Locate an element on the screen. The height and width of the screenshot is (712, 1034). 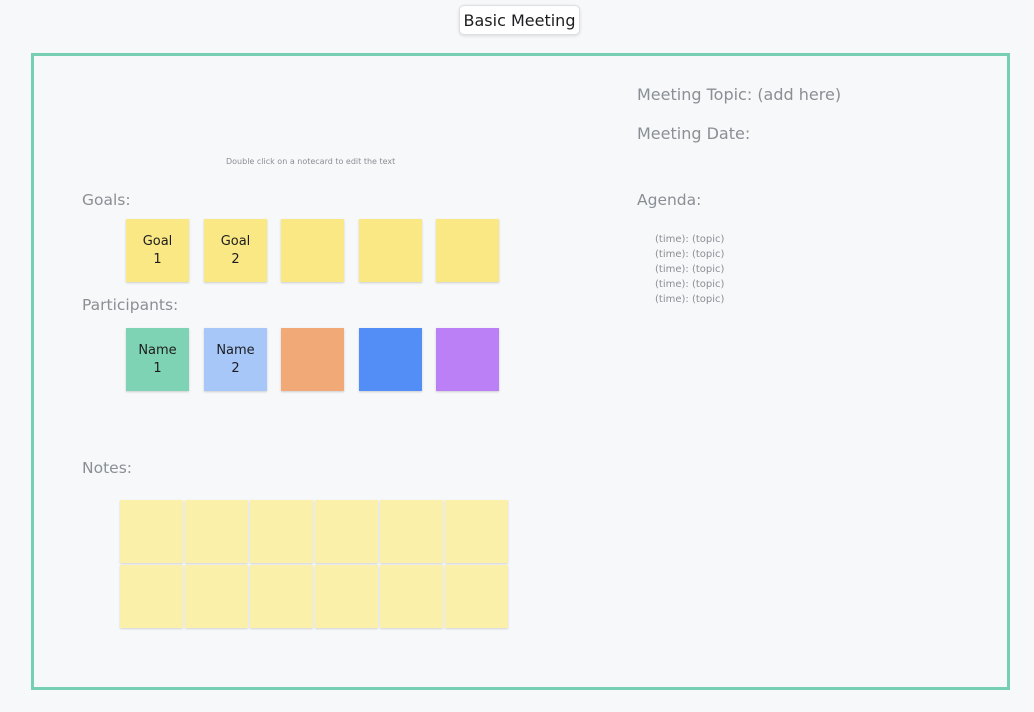
goal-card: Goal 2 is located at coordinates (235, 250).